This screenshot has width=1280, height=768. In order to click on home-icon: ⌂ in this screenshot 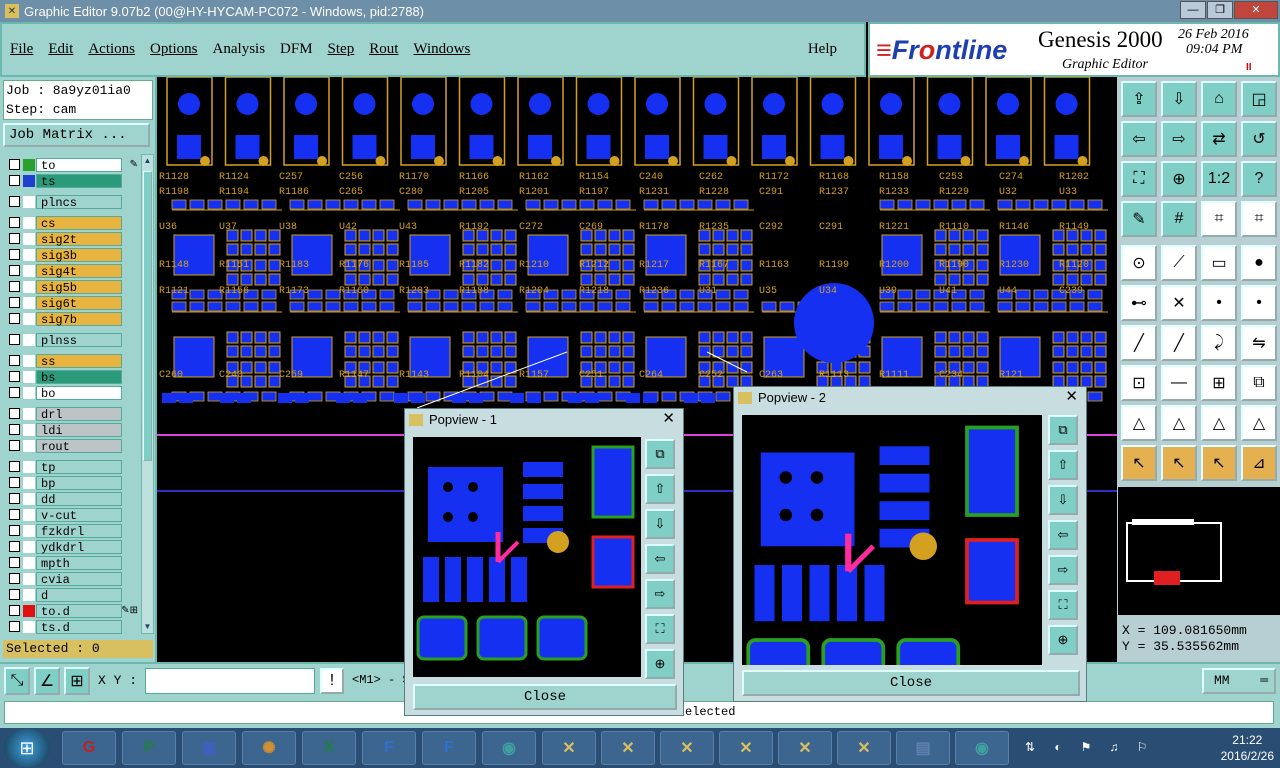, I will do `click(1219, 99)`.